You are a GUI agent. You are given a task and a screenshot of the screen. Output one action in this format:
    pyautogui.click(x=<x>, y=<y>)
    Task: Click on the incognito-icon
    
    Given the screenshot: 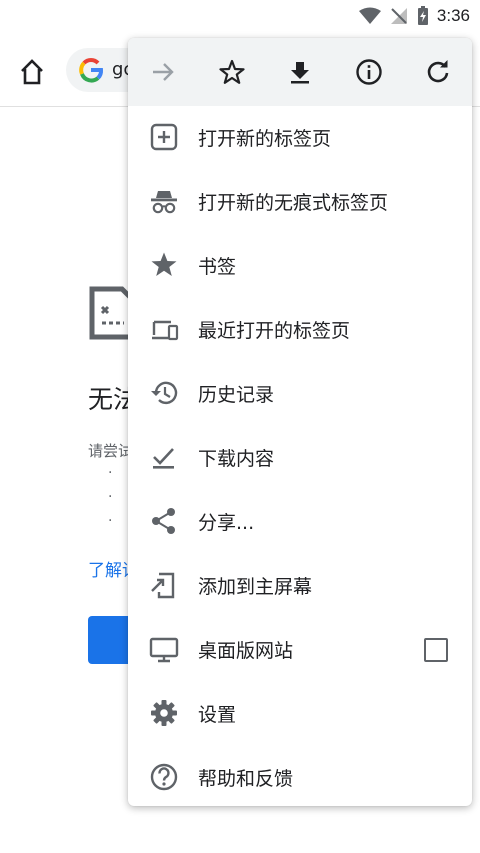 What is the action you would take?
    pyautogui.click(x=164, y=202)
    